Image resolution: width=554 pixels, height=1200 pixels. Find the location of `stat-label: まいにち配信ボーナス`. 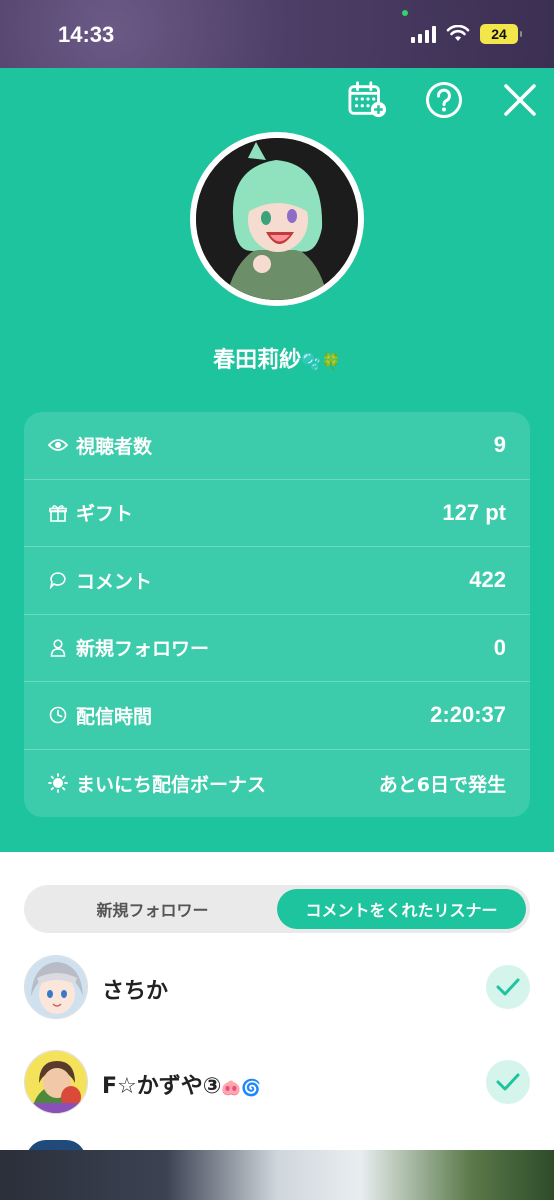

stat-label: まいにち配信ボーナス is located at coordinates (171, 784).